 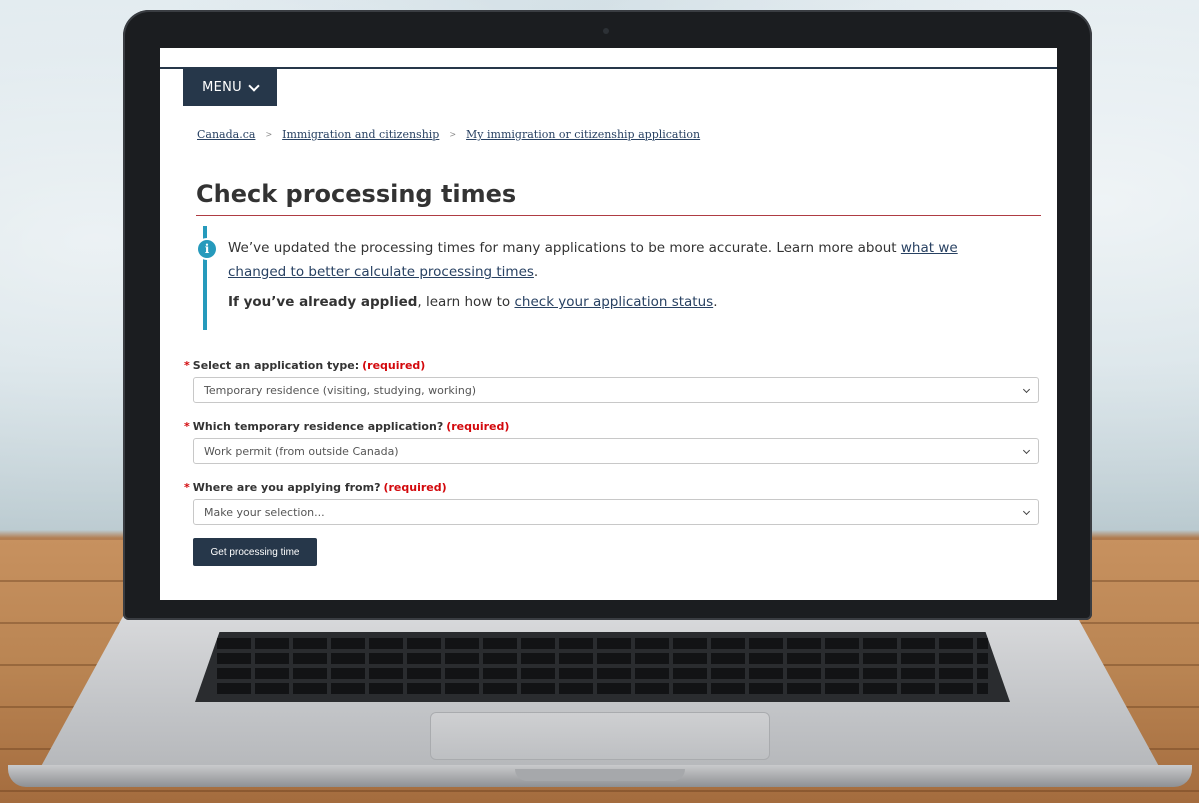 What do you see at coordinates (286, 487) in the screenshot?
I see `applying-from-label-text: Where are you applying from?` at bounding box center [286, 487].